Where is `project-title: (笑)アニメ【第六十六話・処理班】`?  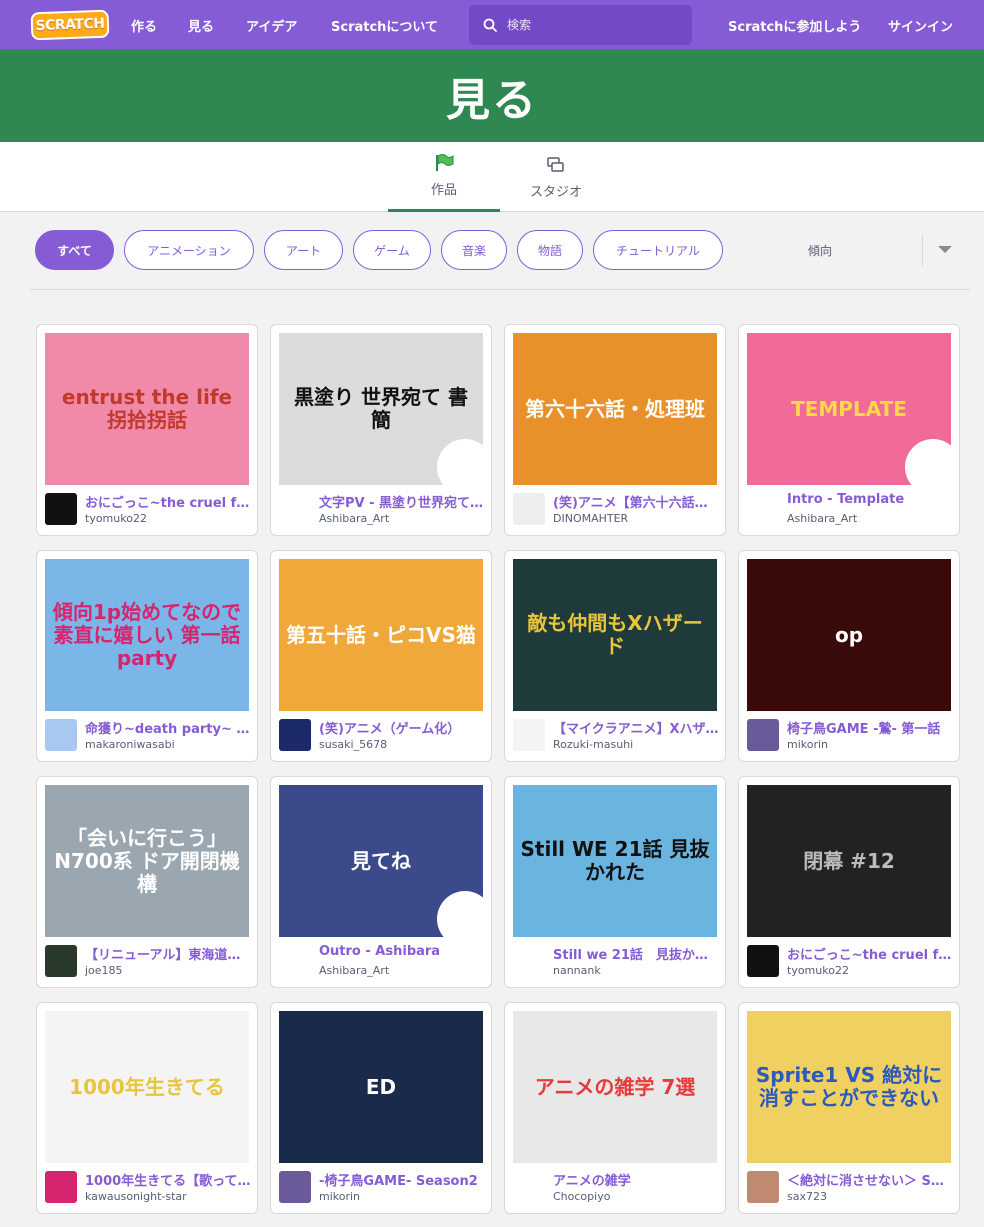 project-title: (笑)アニメ【第六十六話・処理班】 is located at coordinates (636, 501).